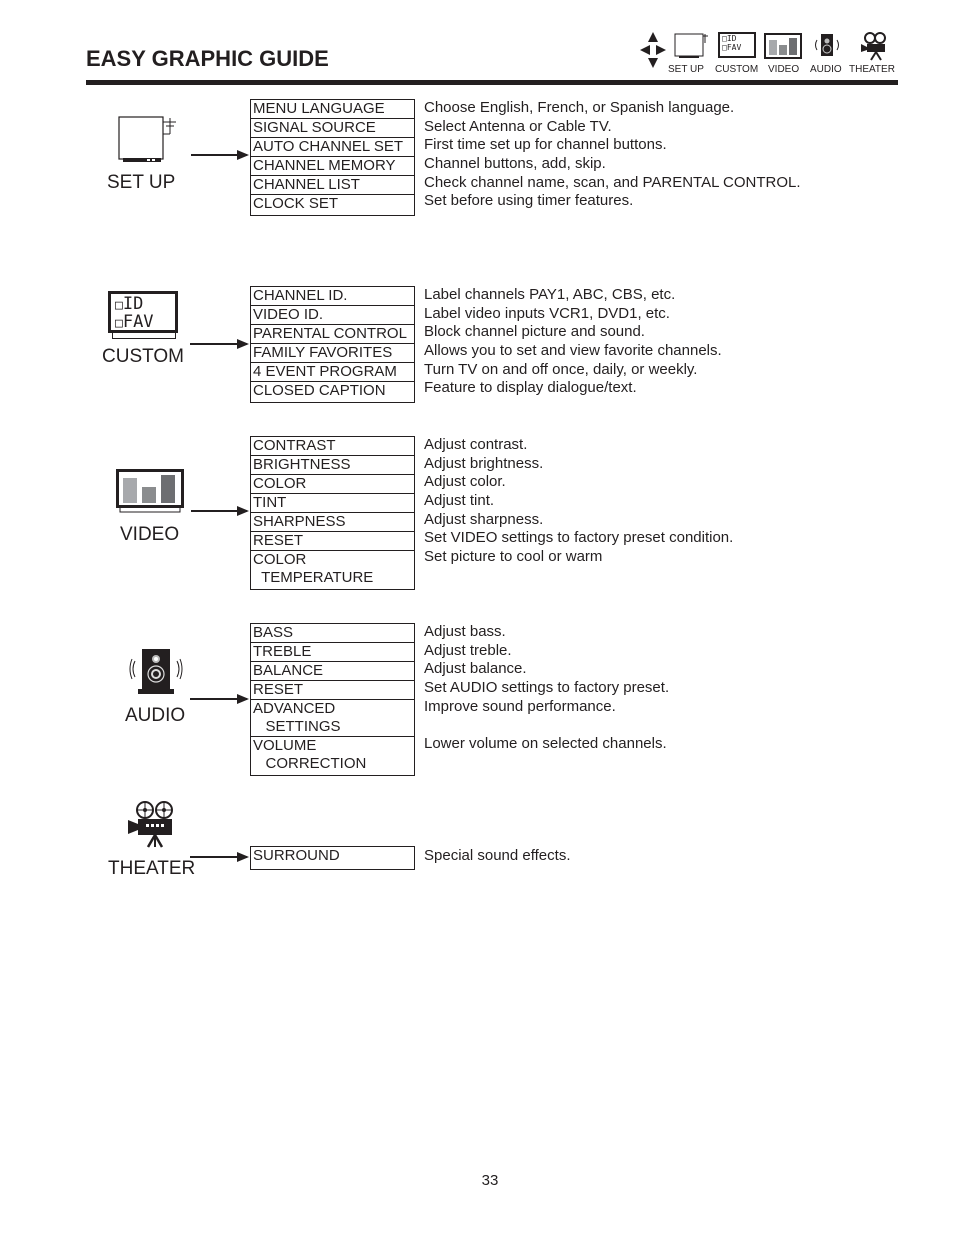 Image resolution: width=954 pixels, height=1235 pixels. I want to click on menu-theater: SURROUND, so click(332, 858).